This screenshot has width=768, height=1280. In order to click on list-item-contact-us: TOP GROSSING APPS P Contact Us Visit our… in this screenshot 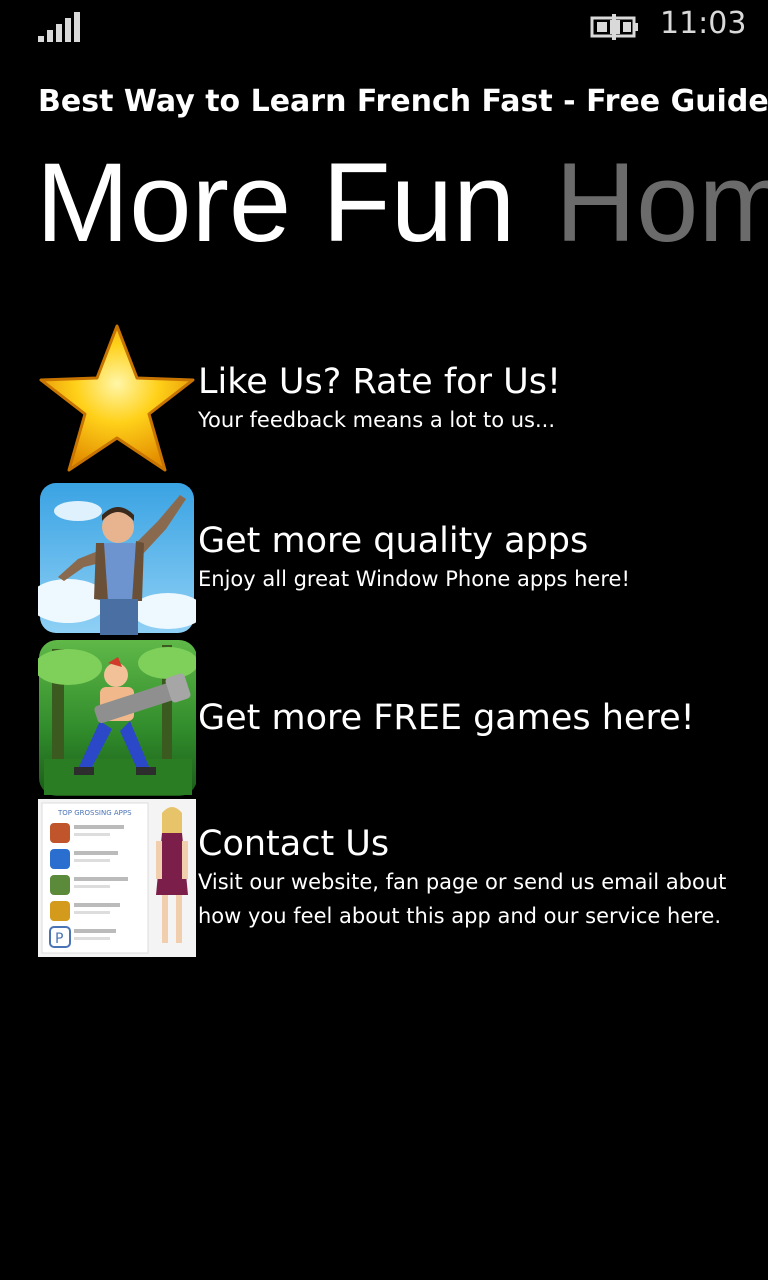, I will do `click(403, 878)`.